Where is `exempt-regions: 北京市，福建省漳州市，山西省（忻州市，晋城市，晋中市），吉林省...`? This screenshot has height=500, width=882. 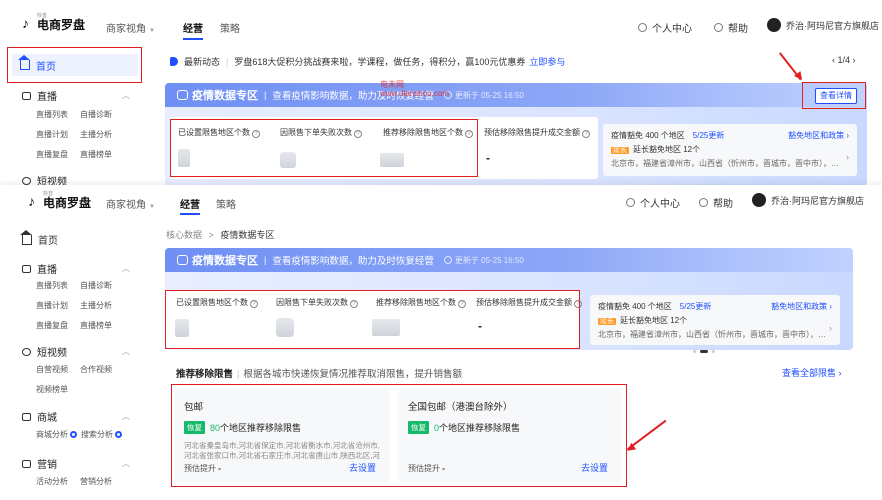
exempt-regions: 北京市，福建省漳州市，山西省（忻州市，晋城市，晋中市），吉林省... is located at coordinates (728, 163).